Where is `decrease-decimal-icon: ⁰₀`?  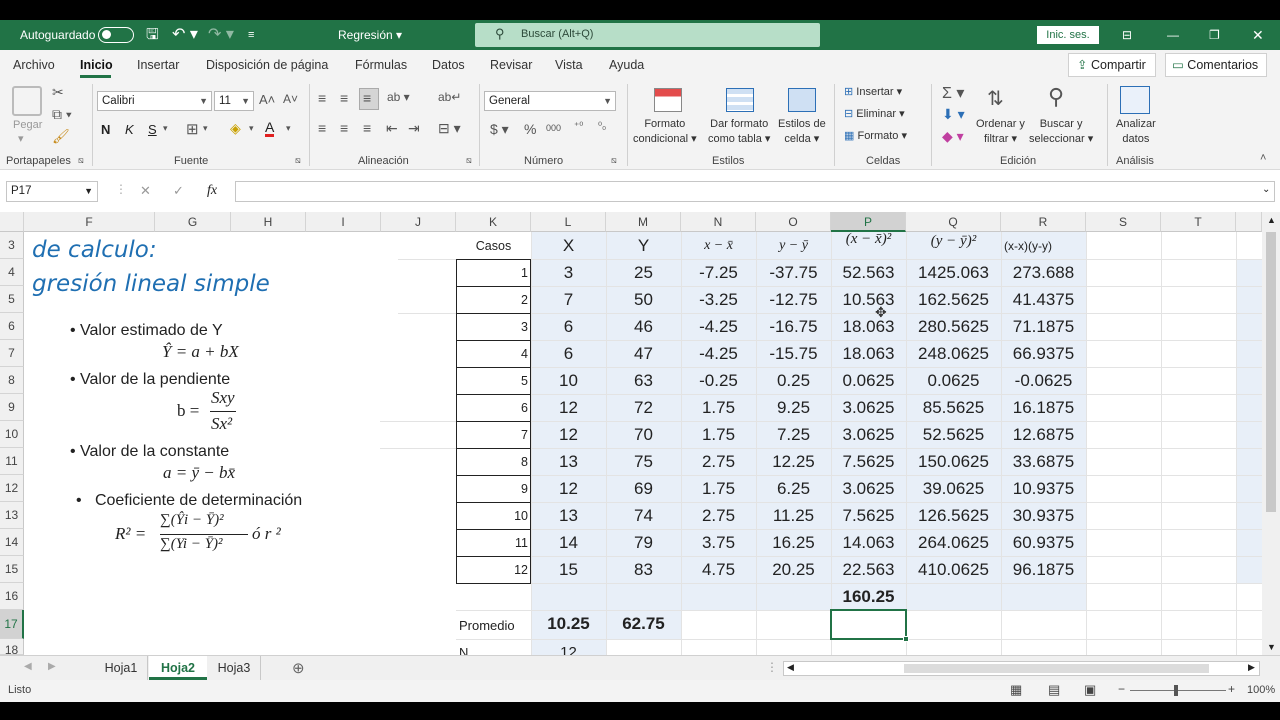 decrease-decimal-icon: ⁰₀ is located at coordinates (602, 126).